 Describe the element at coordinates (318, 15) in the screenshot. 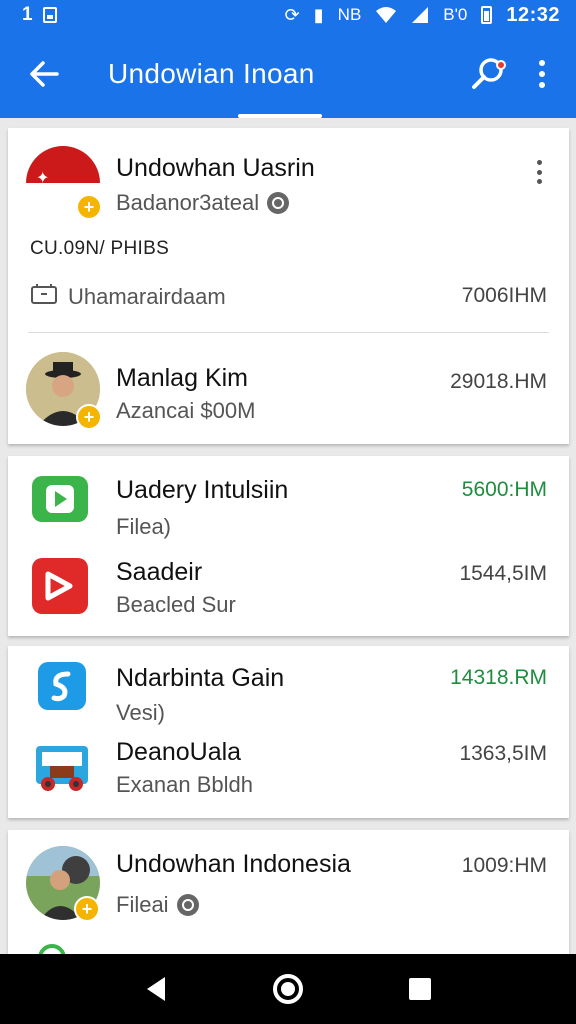

I see `sd-card-icon: ▮` at that location.